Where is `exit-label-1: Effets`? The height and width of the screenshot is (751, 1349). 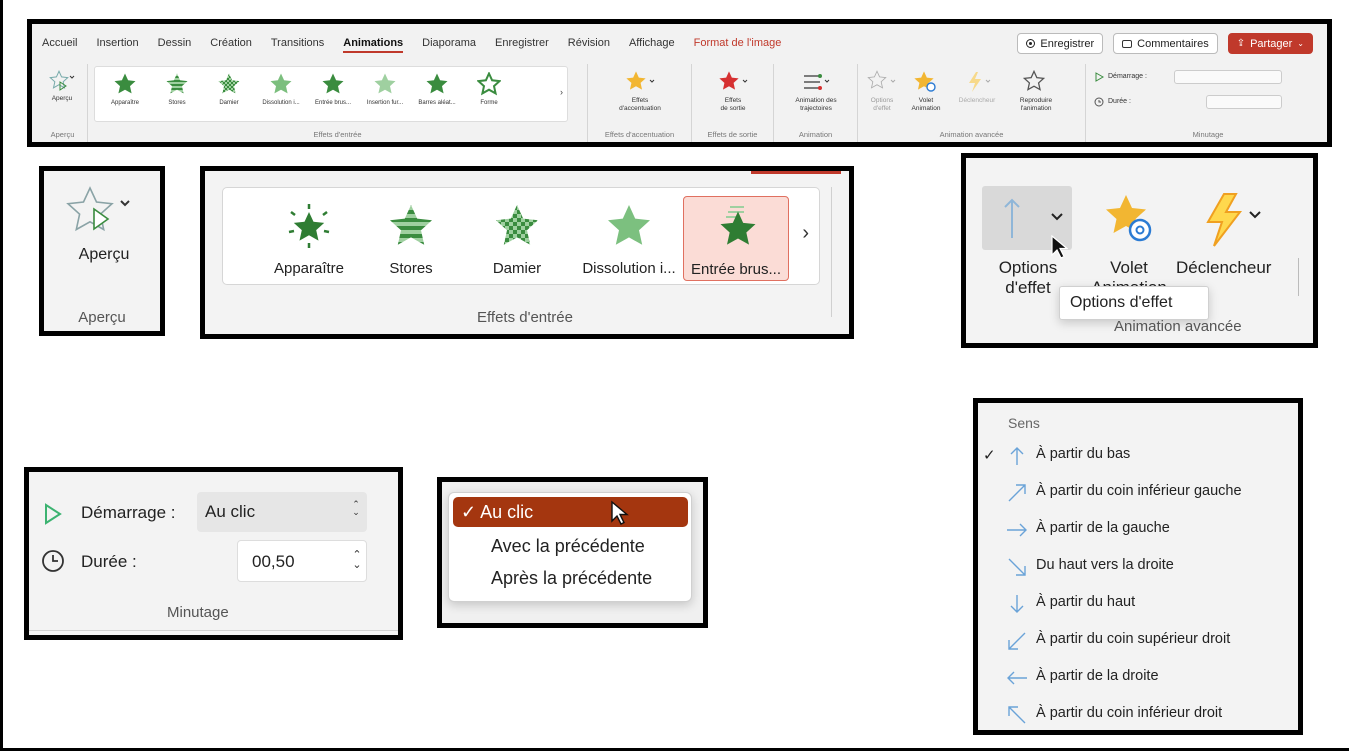 exit-label-1: Effets is located at coordinates (733, 100).